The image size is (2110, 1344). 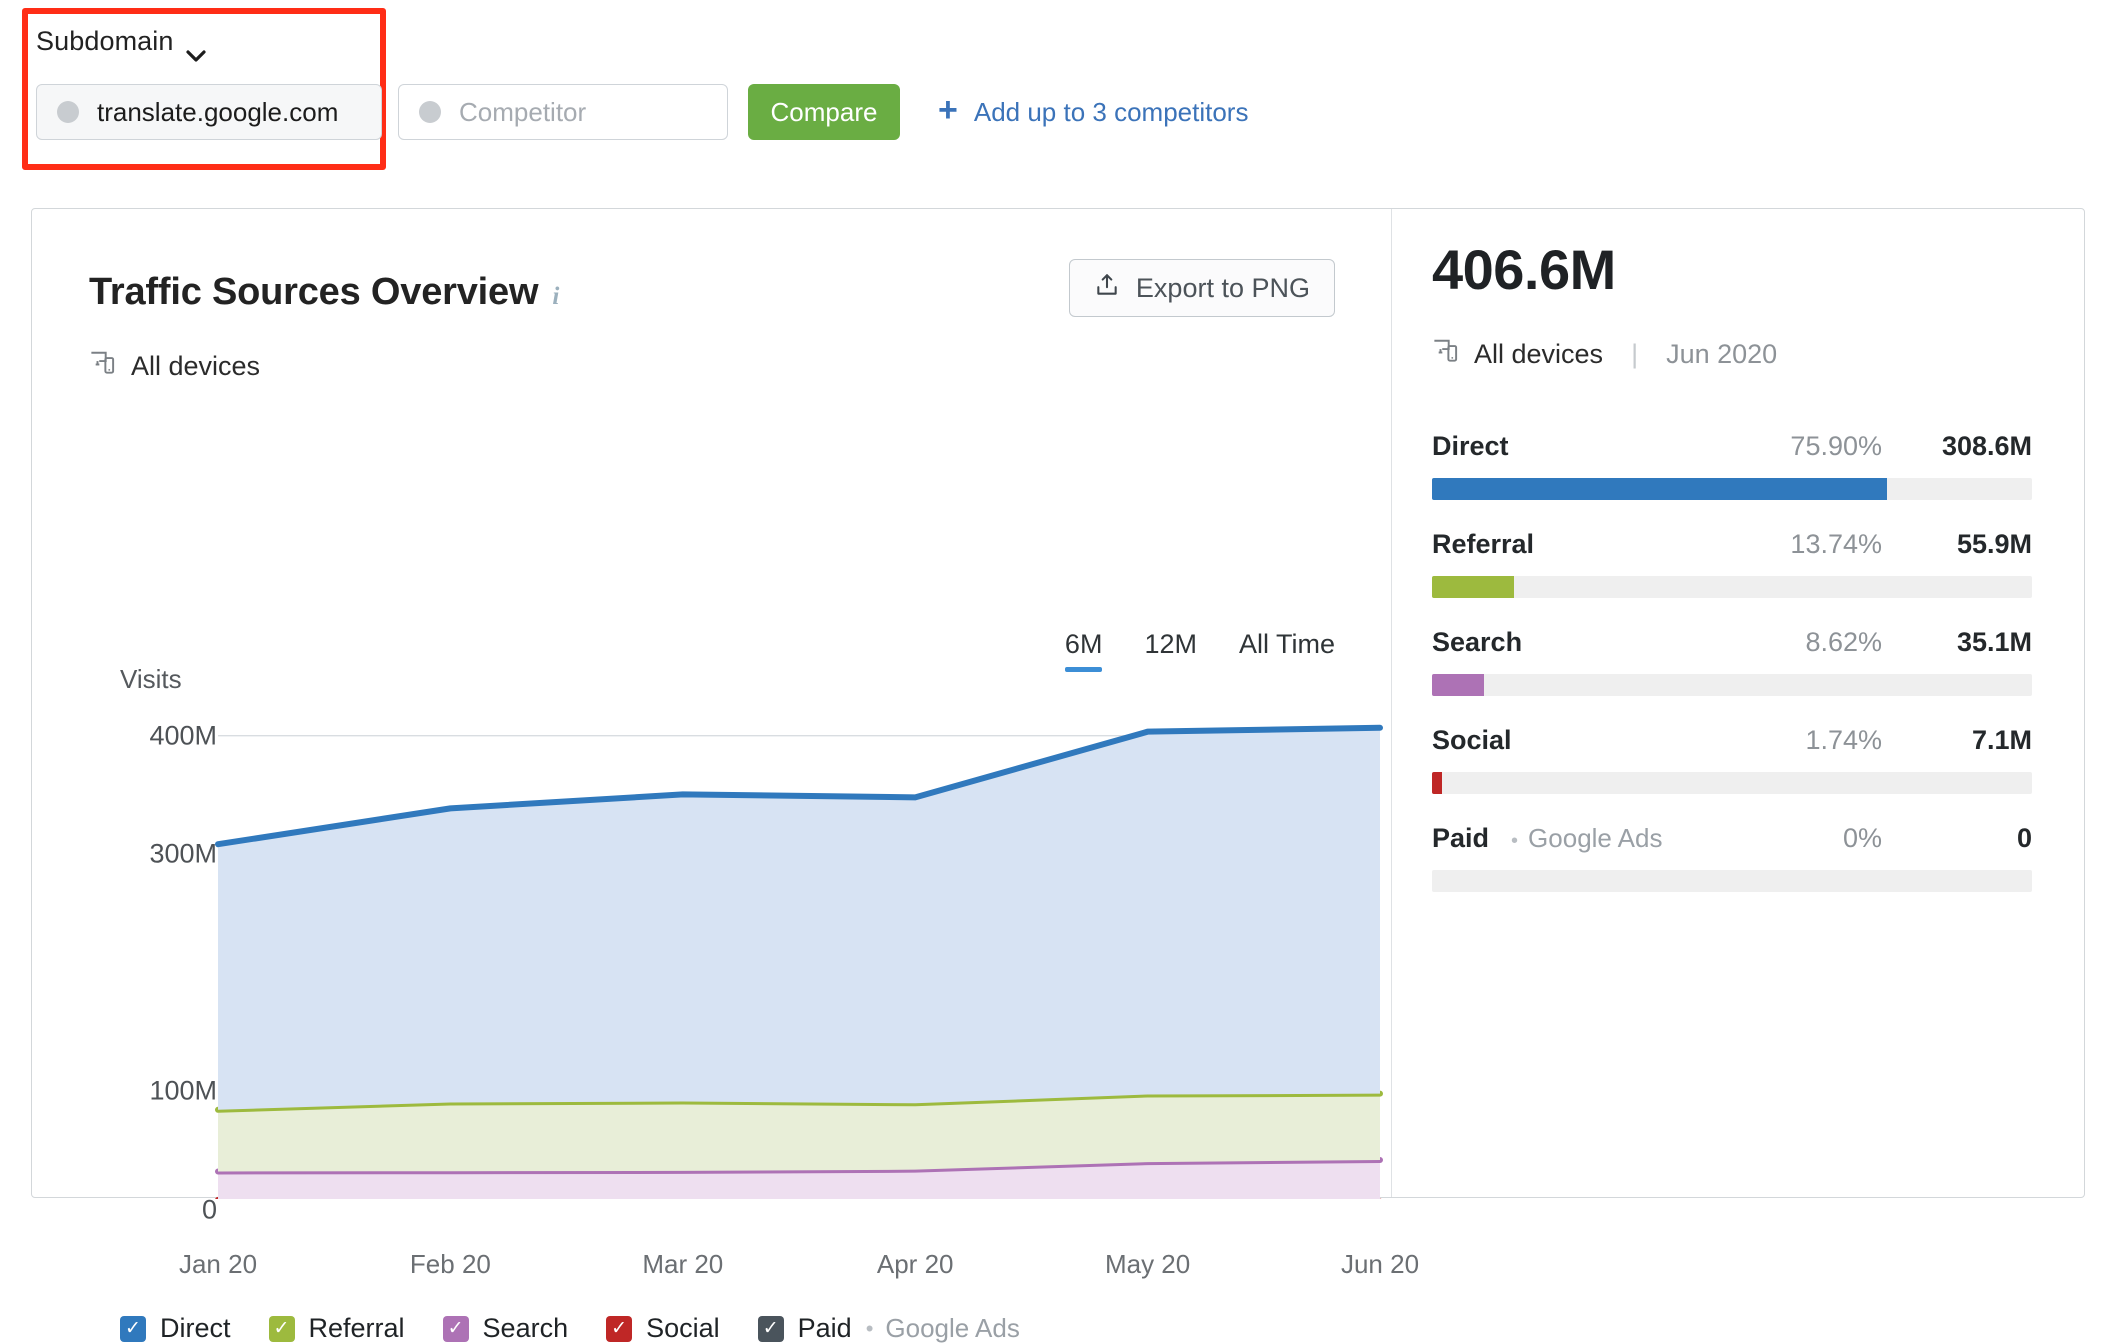 What do you see at coordinates (356, 1328) in the screenshot?
I see `legend-item-label: Referral` at bounding box center [356, 1328].